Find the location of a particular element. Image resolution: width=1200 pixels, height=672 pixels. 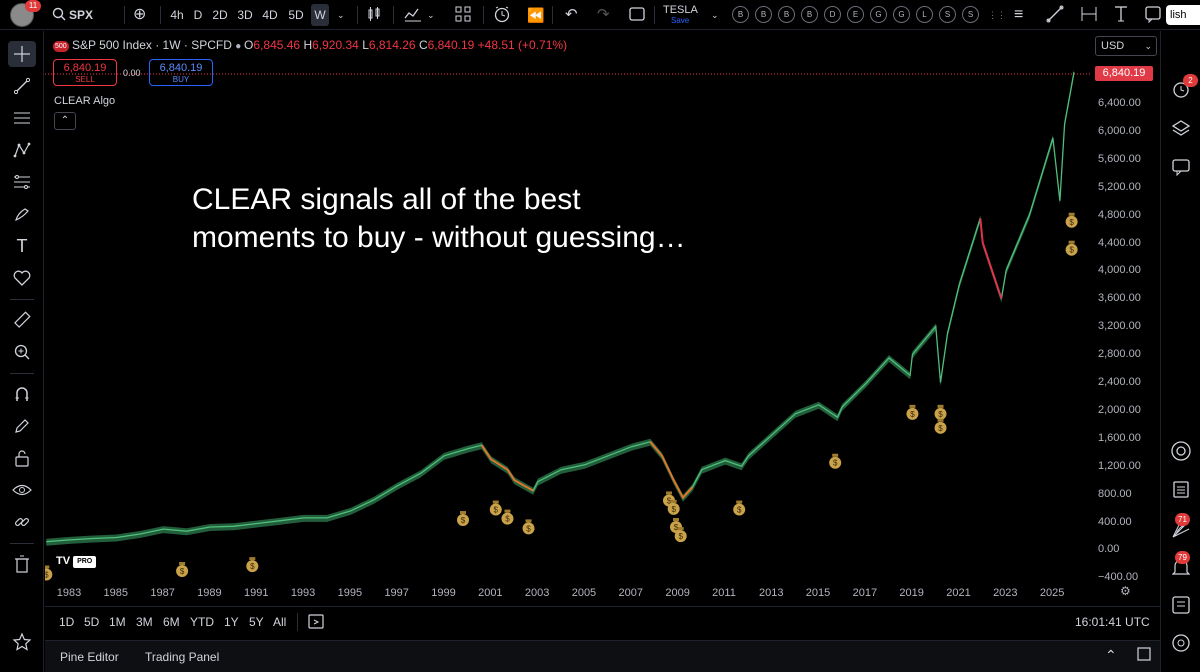

indicator-badge-b1: B is located at coordinates (740, 14).